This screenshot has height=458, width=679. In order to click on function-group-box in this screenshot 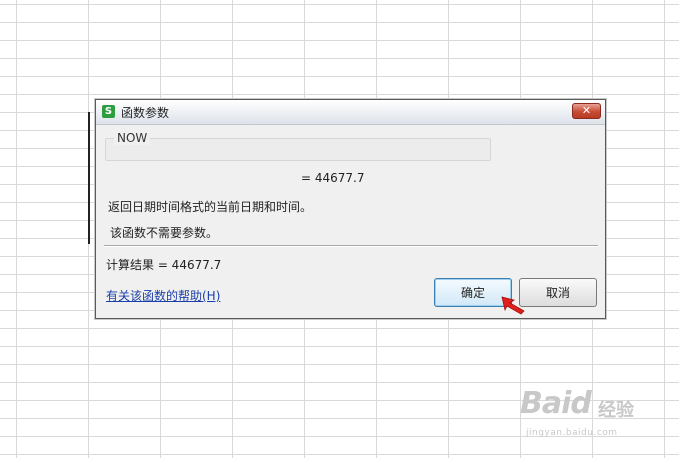, I will do `click(298, 149)`.